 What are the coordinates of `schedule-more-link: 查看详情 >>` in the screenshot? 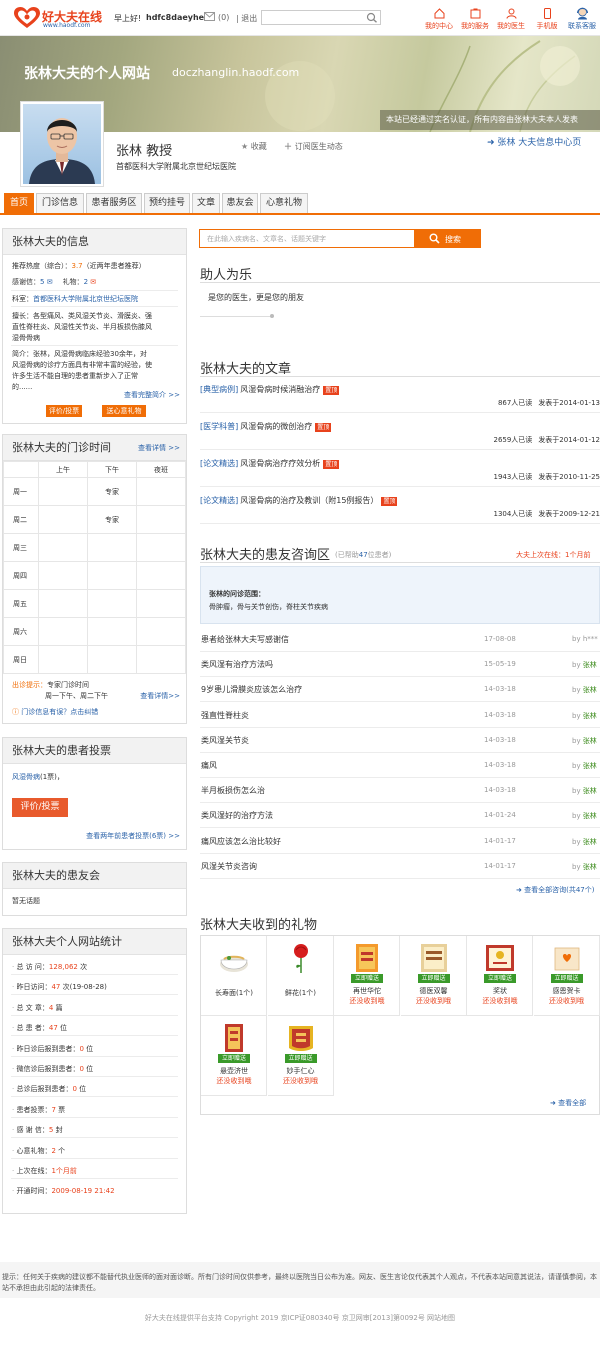 It's located at (159, 448).